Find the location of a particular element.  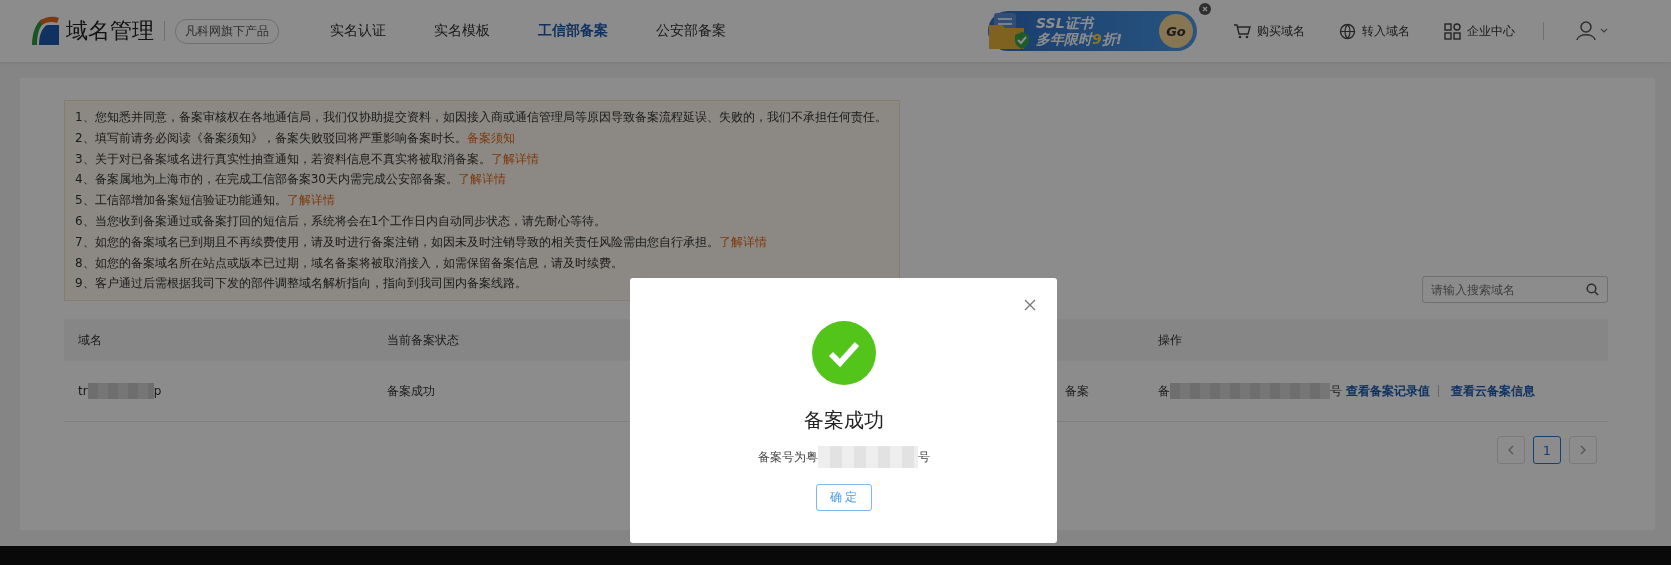

notice-line: 3、关于对已备案域名进行真实性抽查通知，若资料信息不真实将被取消备案。了解详情 is located at coordinates (307, 159).